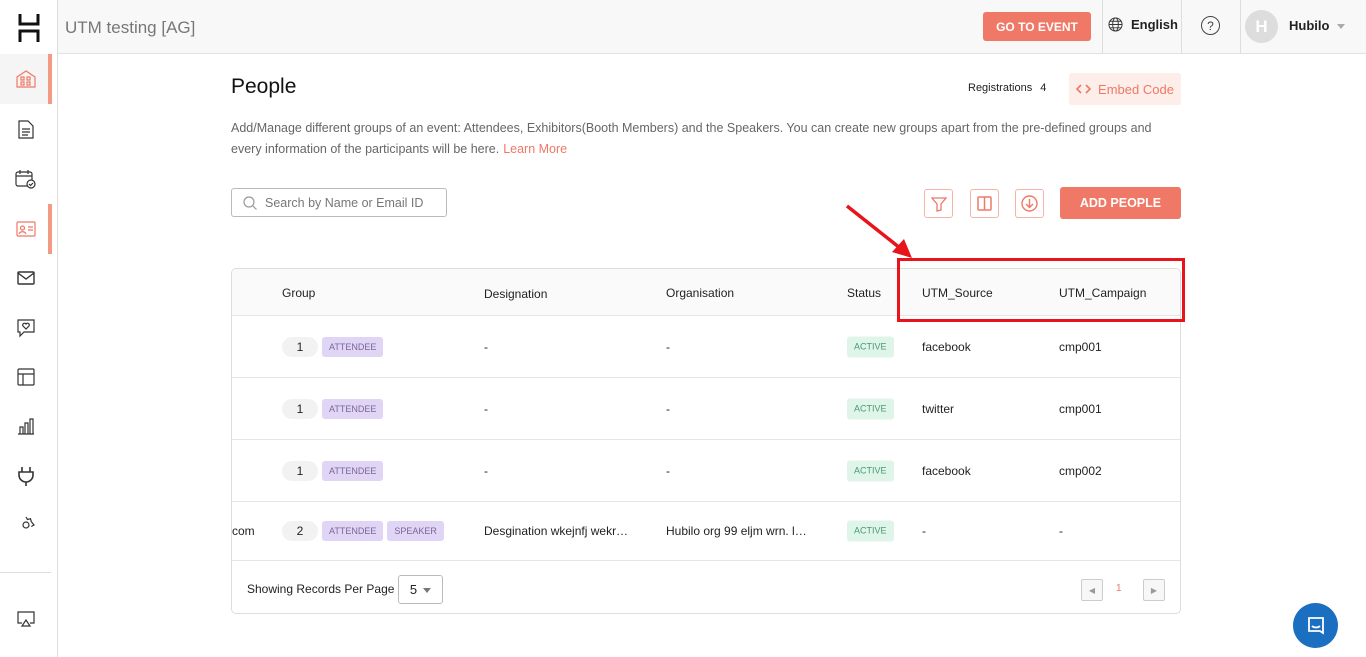 The image size is (1366, 657). I want to click on annotation-arrow, so click(878, 231).